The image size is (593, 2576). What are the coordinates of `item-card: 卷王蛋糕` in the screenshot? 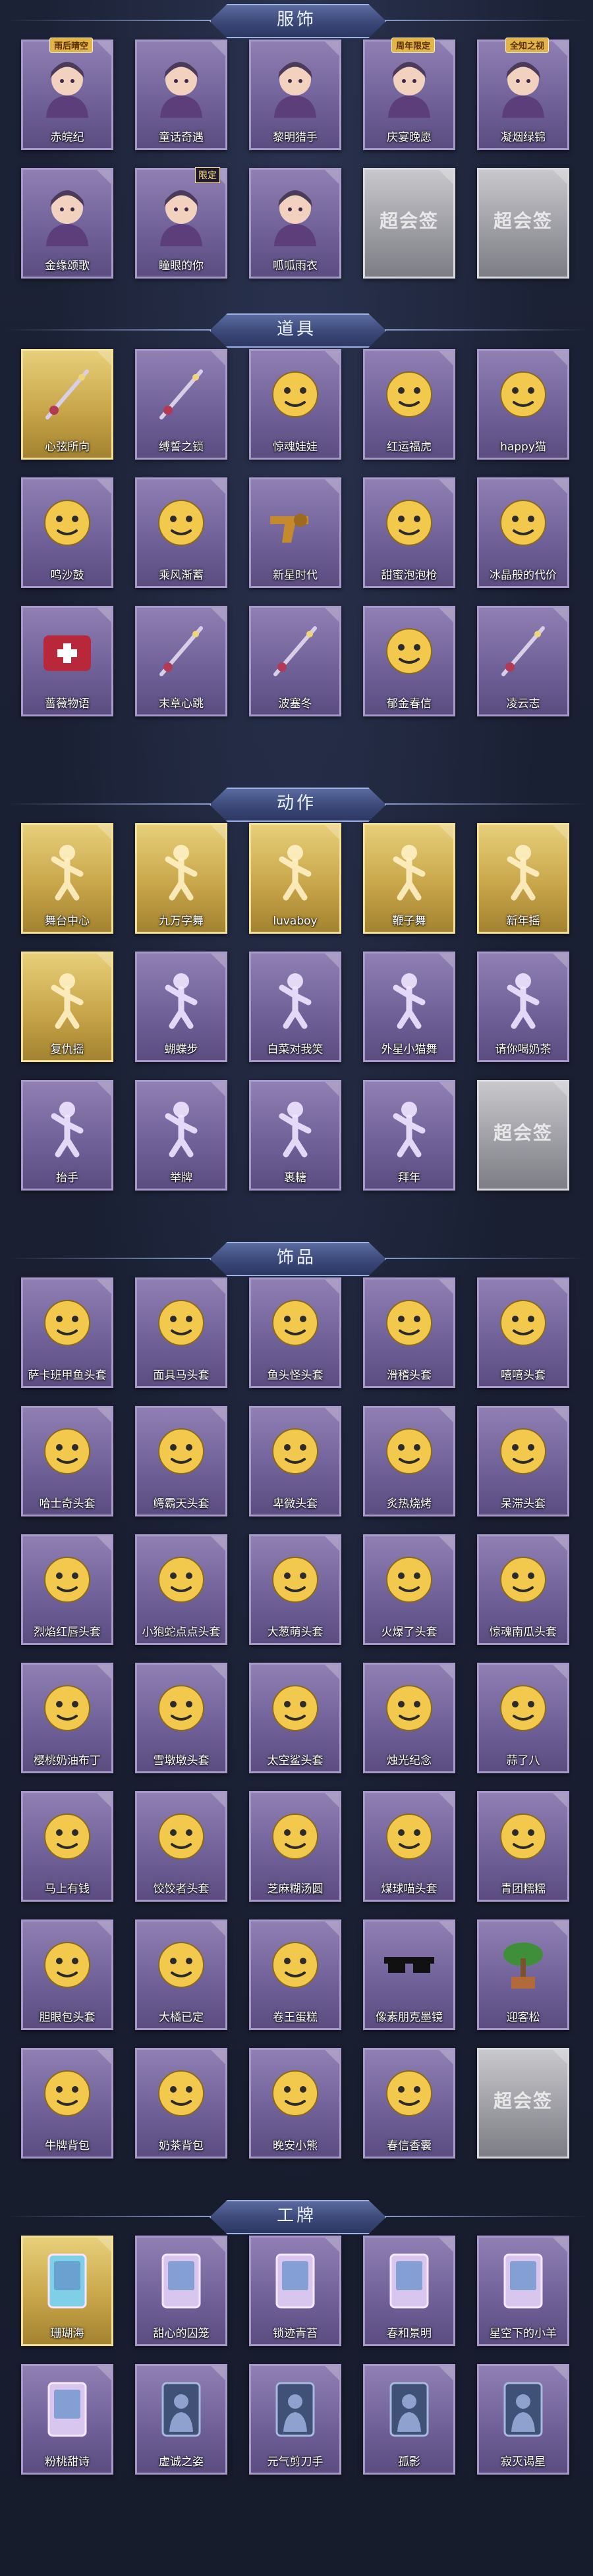 It's located at (295, 1974).